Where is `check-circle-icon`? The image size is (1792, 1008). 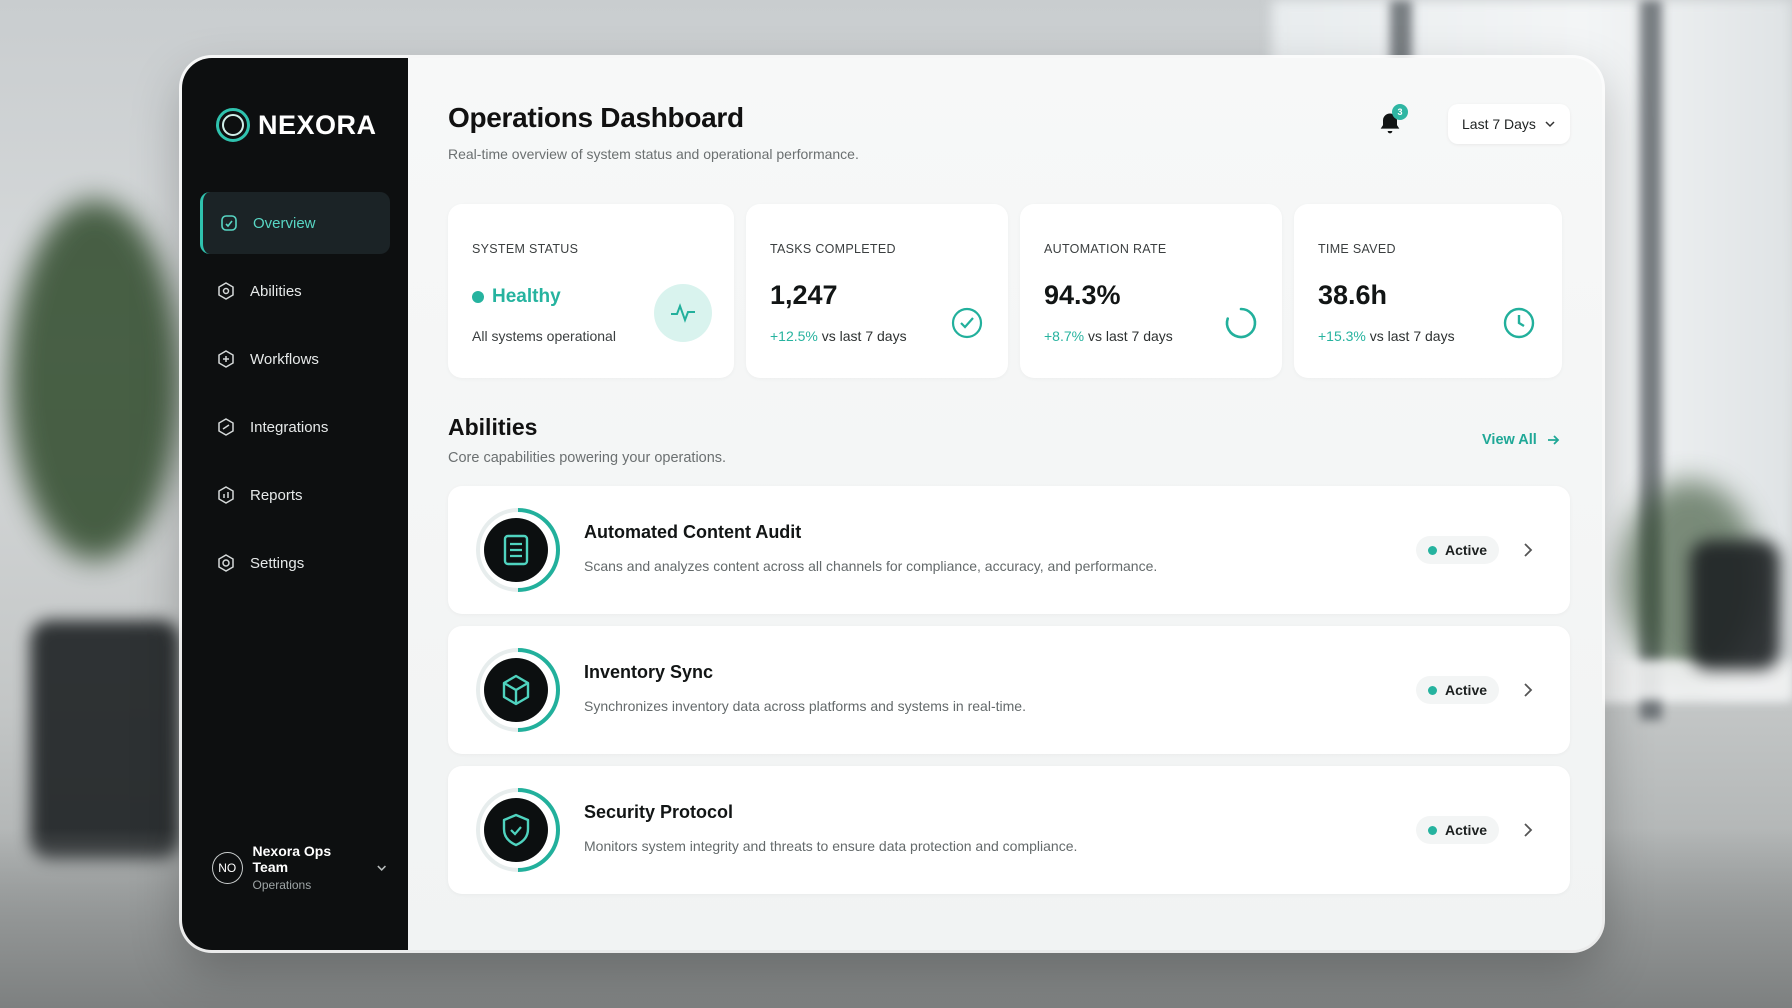
check-circle-icon is located at coordinates (967, 323).